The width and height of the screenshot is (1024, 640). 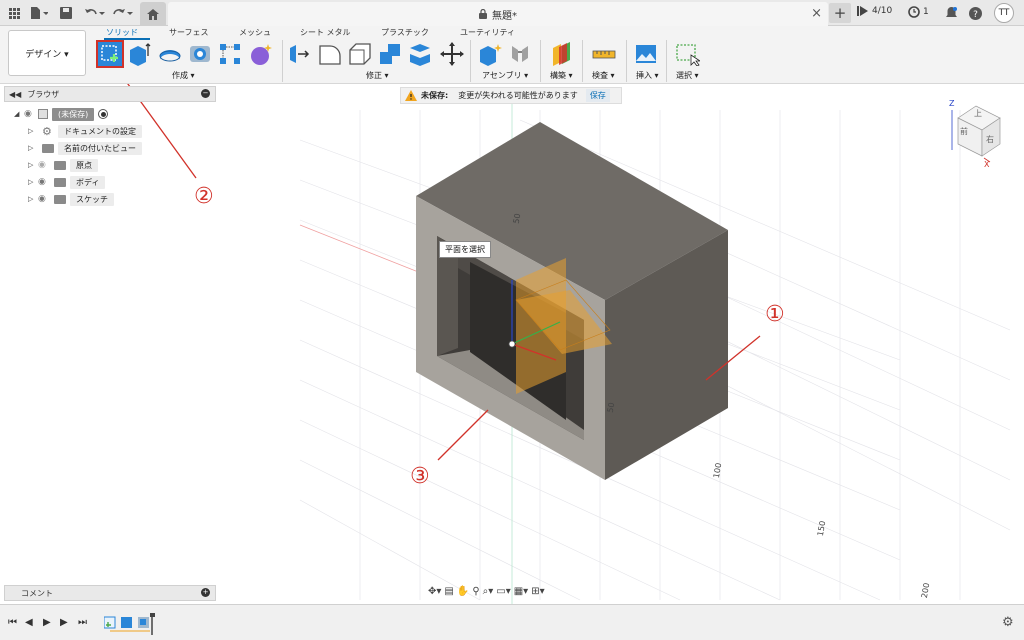 I want to click on tree-item-bodies: ▷ ◉ ボディ, so click(x=67, y=182).